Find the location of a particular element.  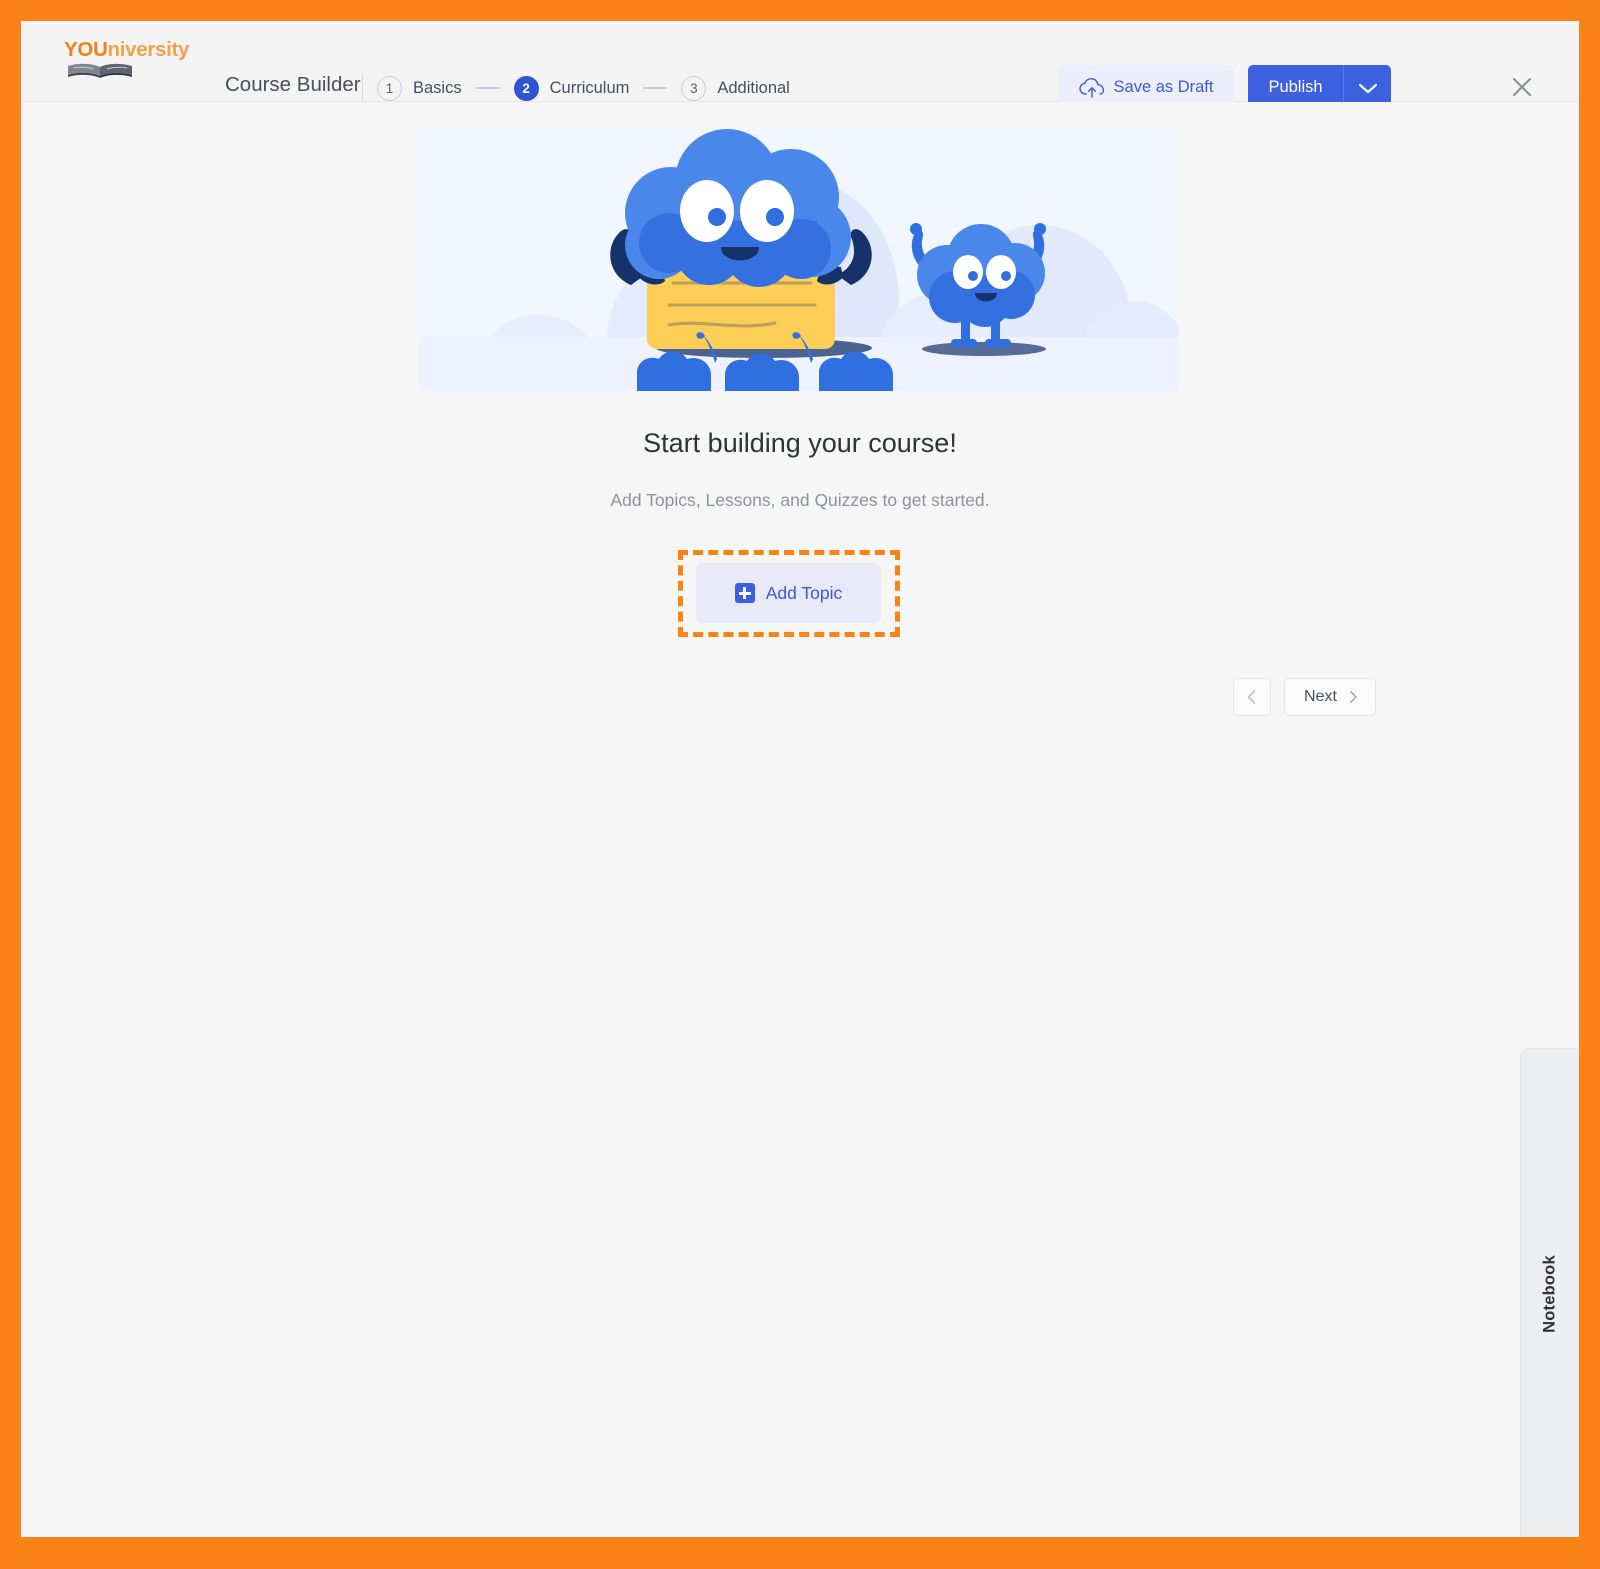

add-topic-label: Add Topic is located at coordinates (804, 592).